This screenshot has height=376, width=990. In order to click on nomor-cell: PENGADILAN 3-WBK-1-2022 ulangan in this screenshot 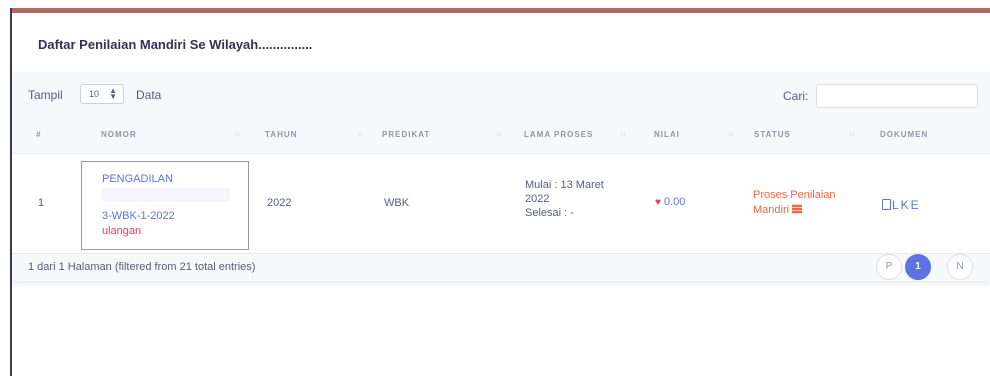, I will do `click(165, 205)`.